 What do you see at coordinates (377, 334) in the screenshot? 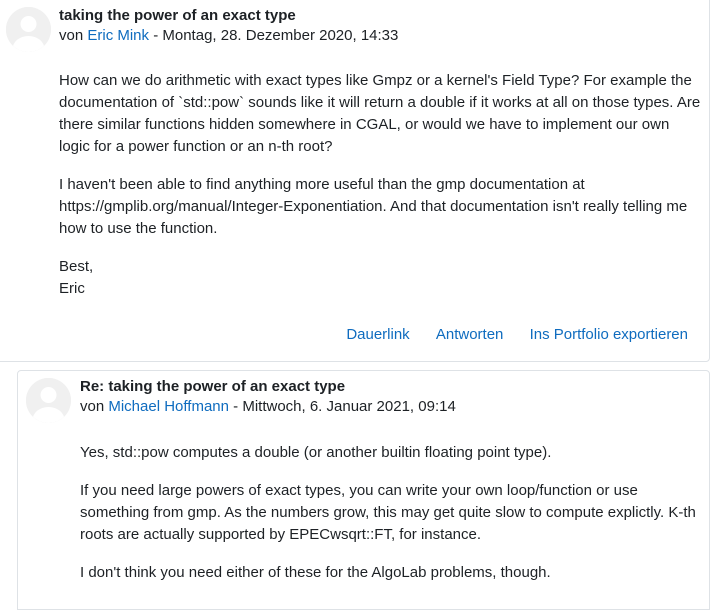
I see `permalink-link: Dauerlink` at bounding box center [377, 334].